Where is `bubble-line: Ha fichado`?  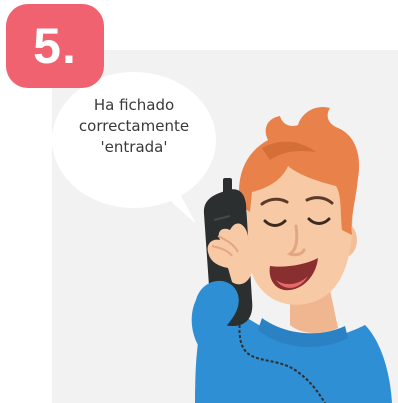
bubble-line: Ha fichado is located at coordinates (134, 105).